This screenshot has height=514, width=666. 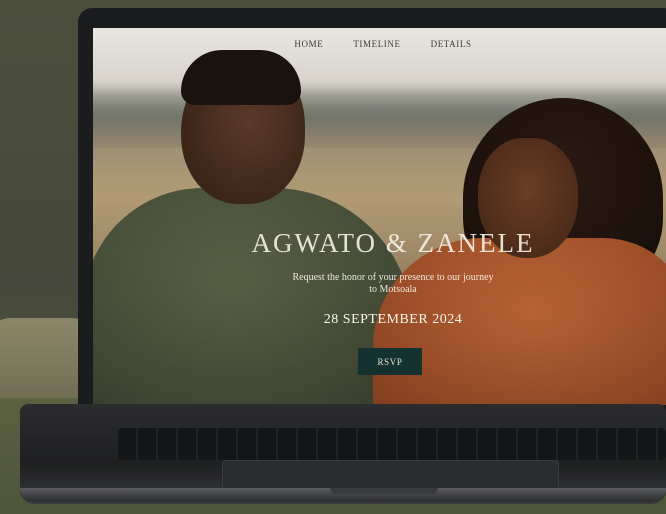 What do you see at coordinates (376, 46) in the screenshot?
I see `nav-timeline: TIMELINE` at bounding box center [376, 46].